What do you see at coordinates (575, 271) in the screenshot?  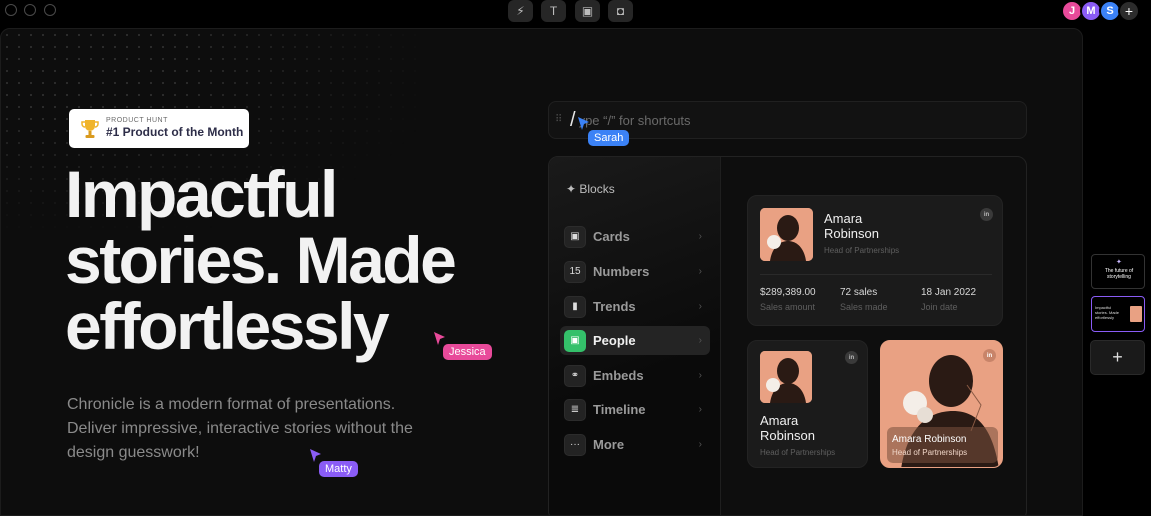 I see `numbers-icon: 15` at bounding box center [575, 271].